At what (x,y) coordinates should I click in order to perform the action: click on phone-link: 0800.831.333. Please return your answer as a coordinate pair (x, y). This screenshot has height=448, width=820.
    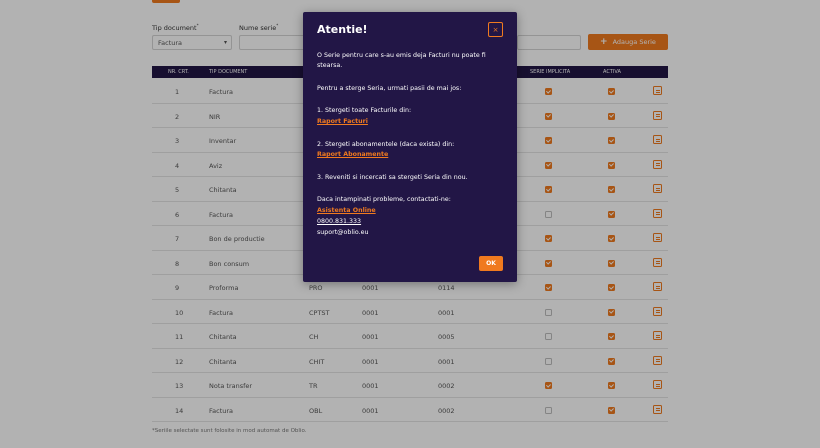
    Looking at the image, I should click on (339, 221).